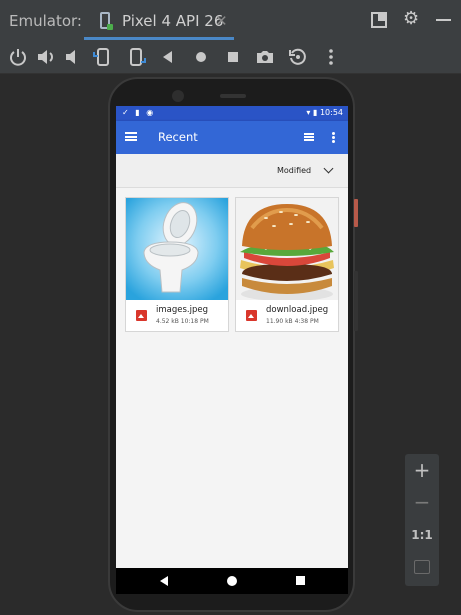 This screenshot has width=461, height=615. What do you see at coordinates (139, 112) in the screenshot?
I see `notification-icons: ✓ ▮ ◉` at bounding box center [139, 112].